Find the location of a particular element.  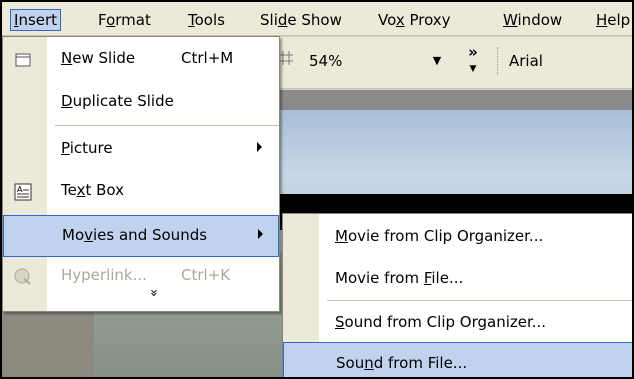

toolbar-overflow-arrow: ▼ is located at coordinates (473, 69).